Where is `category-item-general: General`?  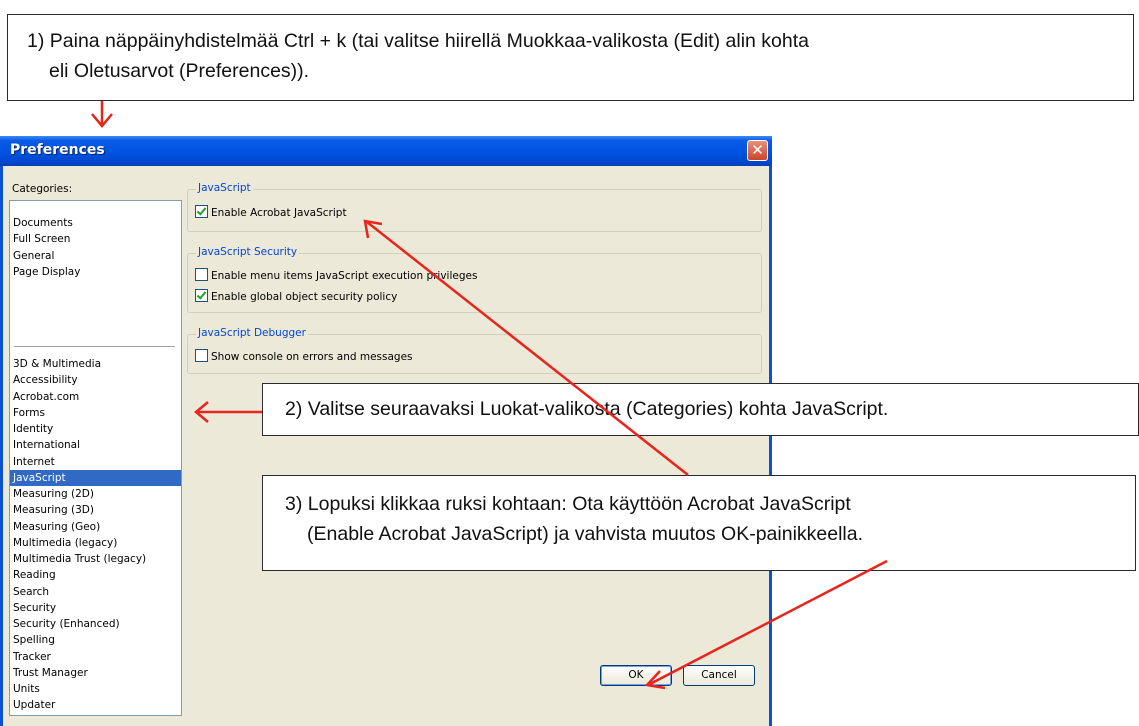
category-item-general: General is located at coordinates (95, 256).